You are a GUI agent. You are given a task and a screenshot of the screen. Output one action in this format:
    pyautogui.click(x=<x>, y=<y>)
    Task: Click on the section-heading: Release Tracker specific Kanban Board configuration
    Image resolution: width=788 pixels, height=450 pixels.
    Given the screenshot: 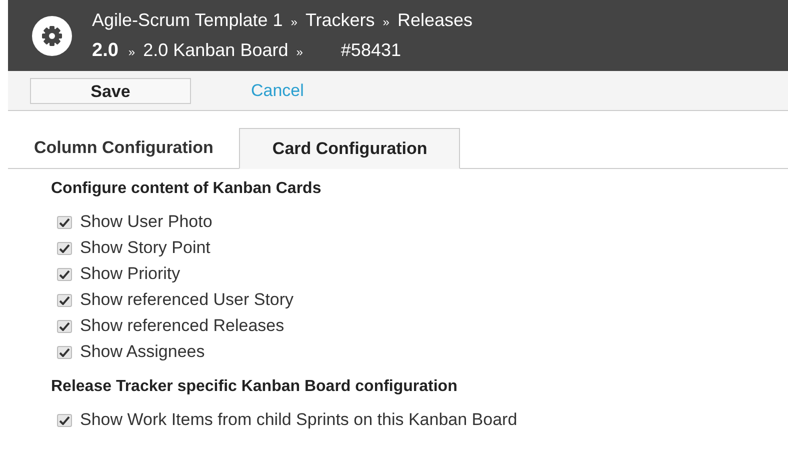 What is the action you would take?
    pyautogui.click(x=254, y=387)
    